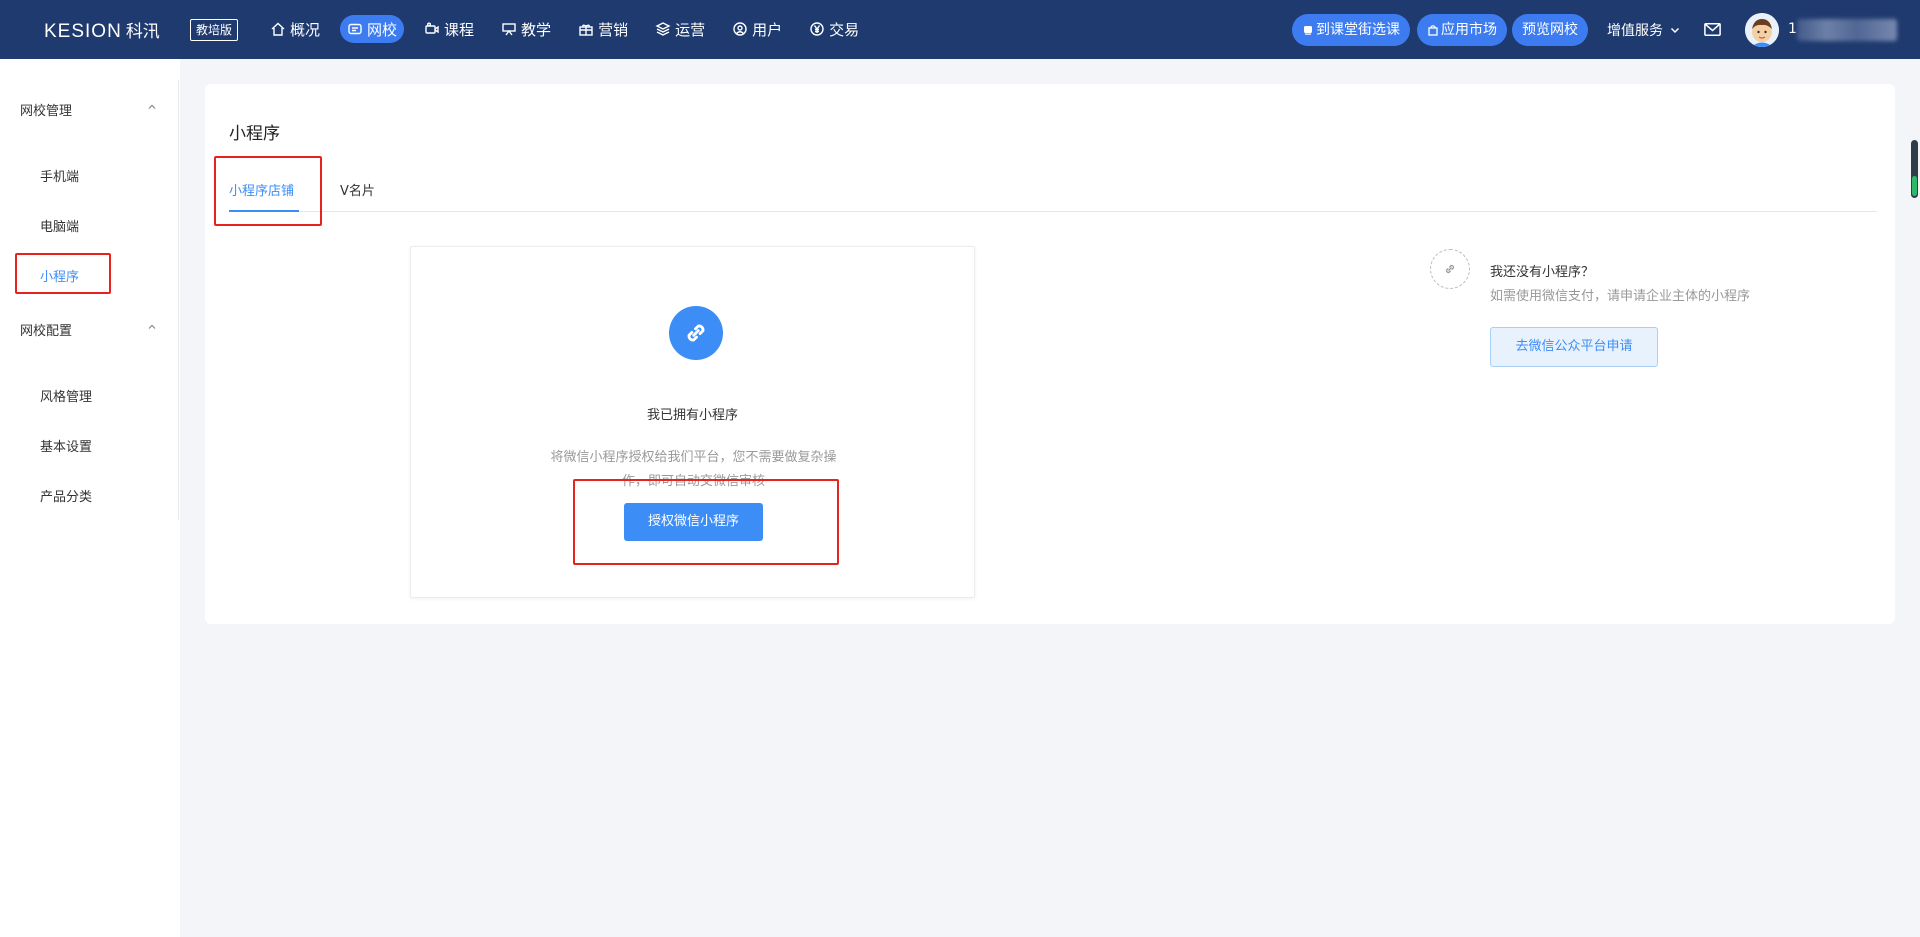 Image resolution: width=1920 pixels, height=937 pixels. What do you see at coordinates (1574, 347) in the screenshot?
I see `apply-wechat-platform-button: 去微信公众平台申请` at bounding box center [1574, 347].